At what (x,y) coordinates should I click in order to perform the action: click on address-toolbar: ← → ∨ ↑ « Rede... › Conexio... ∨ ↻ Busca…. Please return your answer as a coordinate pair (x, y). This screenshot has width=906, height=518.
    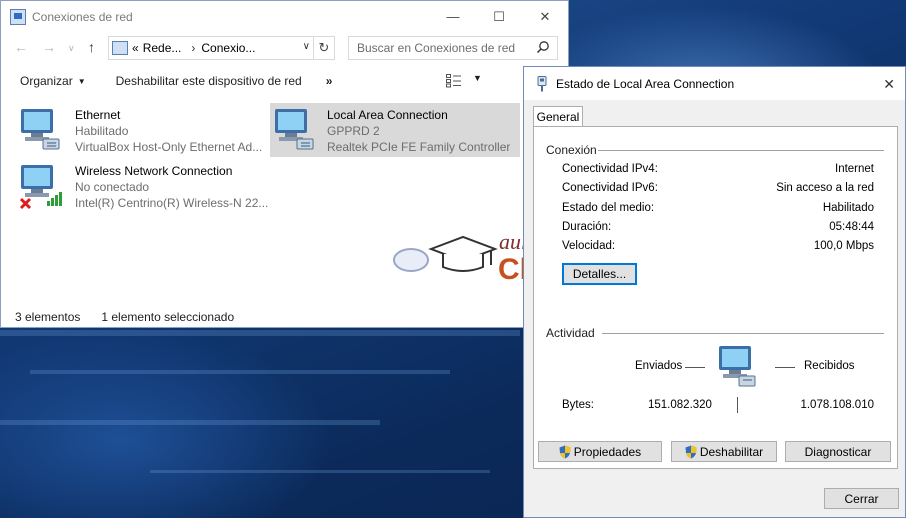
    Looking at the image, I should click on (284, 48).